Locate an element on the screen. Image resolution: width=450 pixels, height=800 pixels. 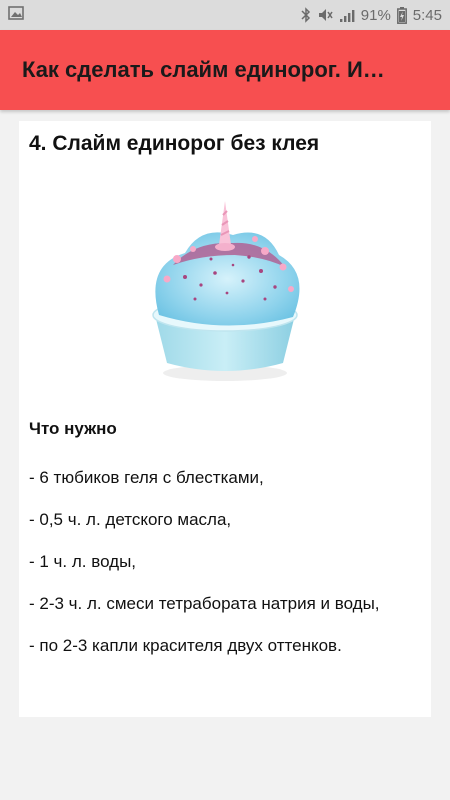
image-icon is located at coordinates (16, 15).